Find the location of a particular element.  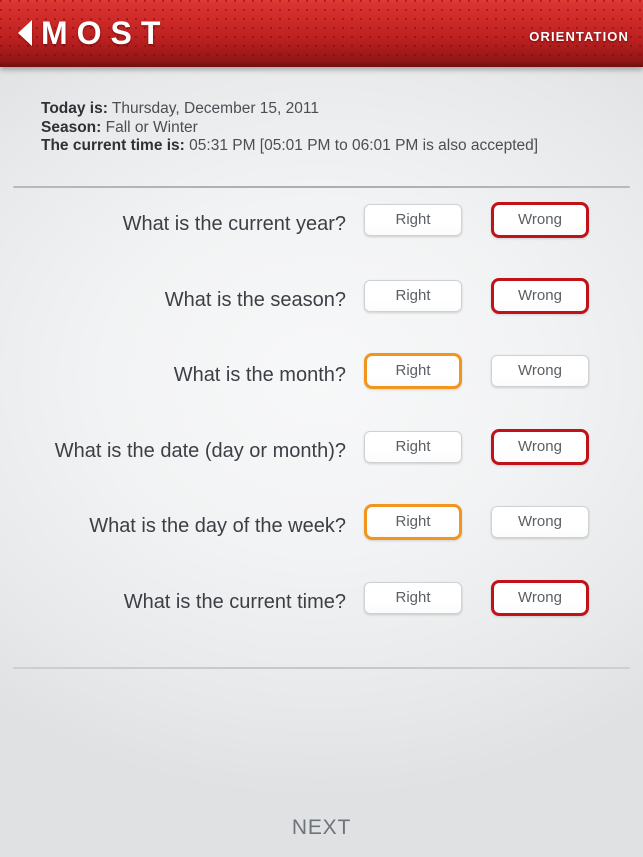

season-line: Season: Fall or Winter is located at coordinates (326, 128).